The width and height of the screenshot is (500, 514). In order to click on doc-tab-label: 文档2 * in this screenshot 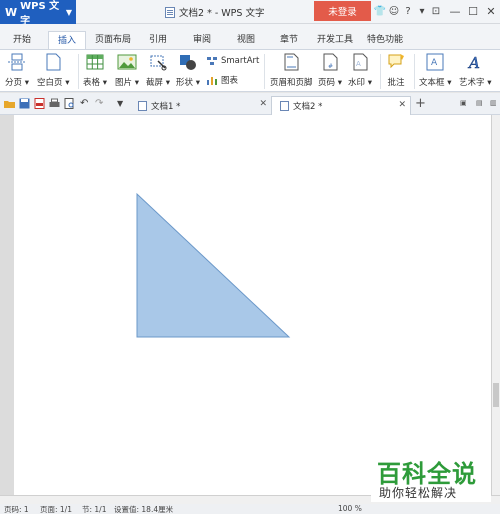, I will do `click(308, 107)`.